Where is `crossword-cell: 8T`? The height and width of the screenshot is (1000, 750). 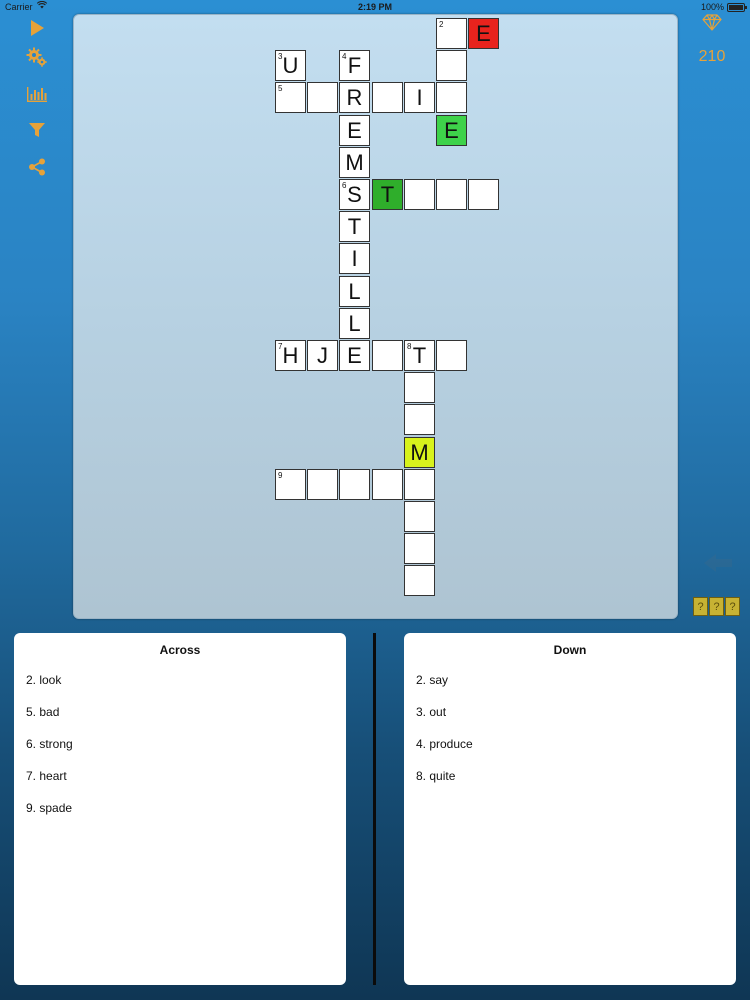
crossword-cell: 8T is located at coordinates (419, 355).